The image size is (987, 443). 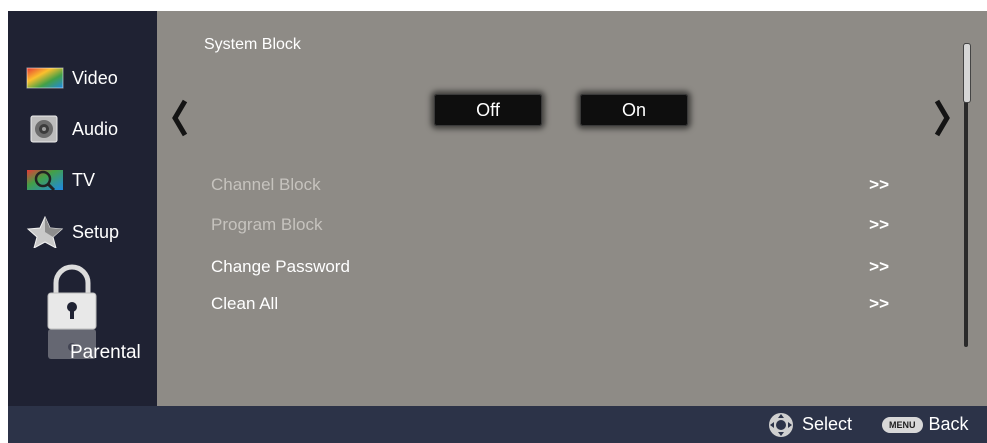 What do you see at coordinates (84, 179) in the screenshot?
I see `sidebar-item-label: TV` at bounding box center [84, 179].